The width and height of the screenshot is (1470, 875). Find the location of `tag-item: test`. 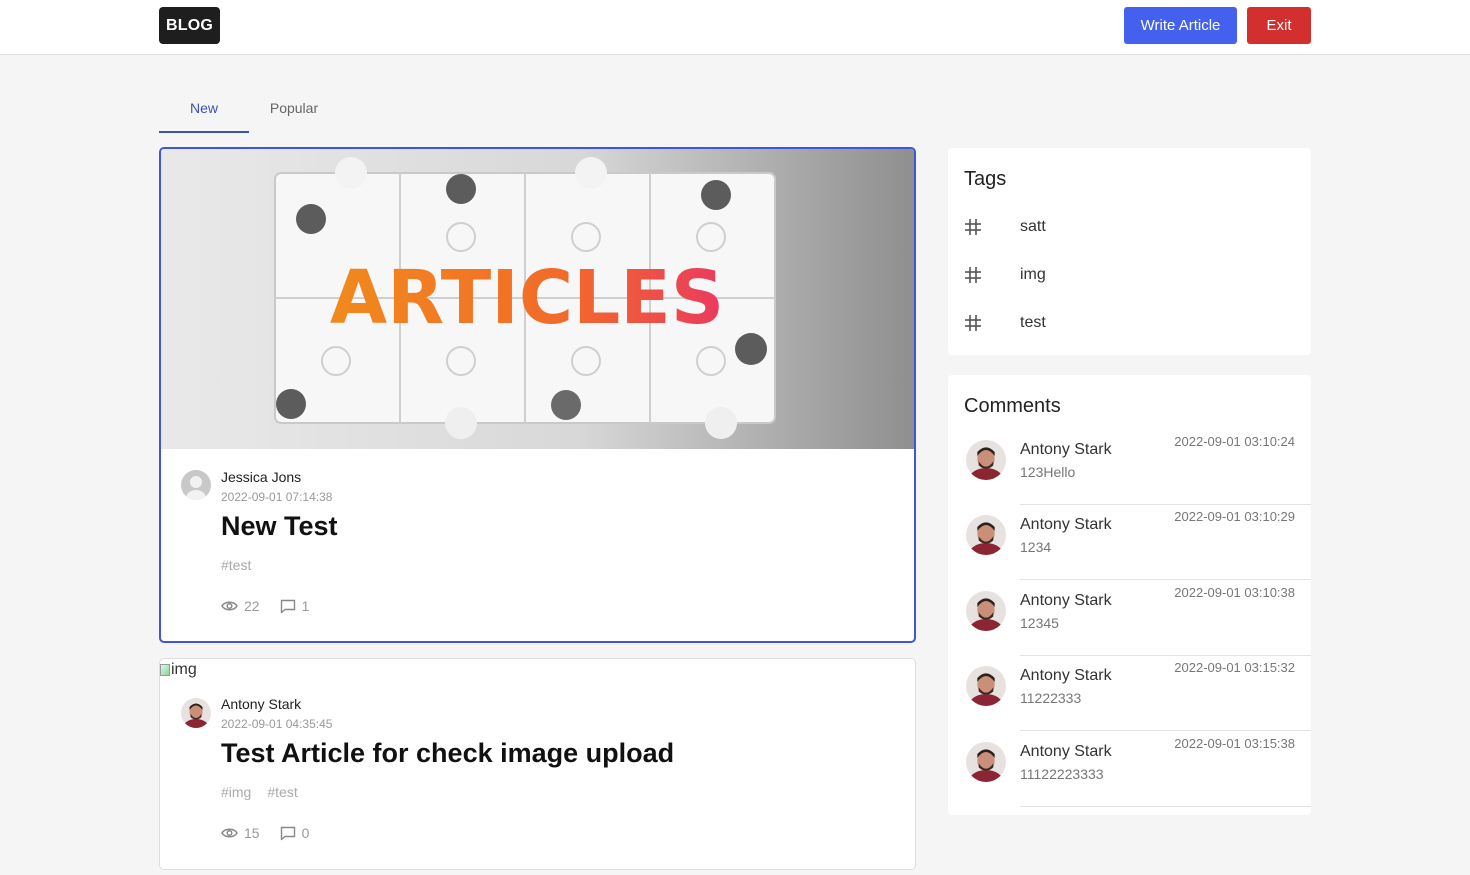

tag-item: test is located at coordinates (1129, 323).